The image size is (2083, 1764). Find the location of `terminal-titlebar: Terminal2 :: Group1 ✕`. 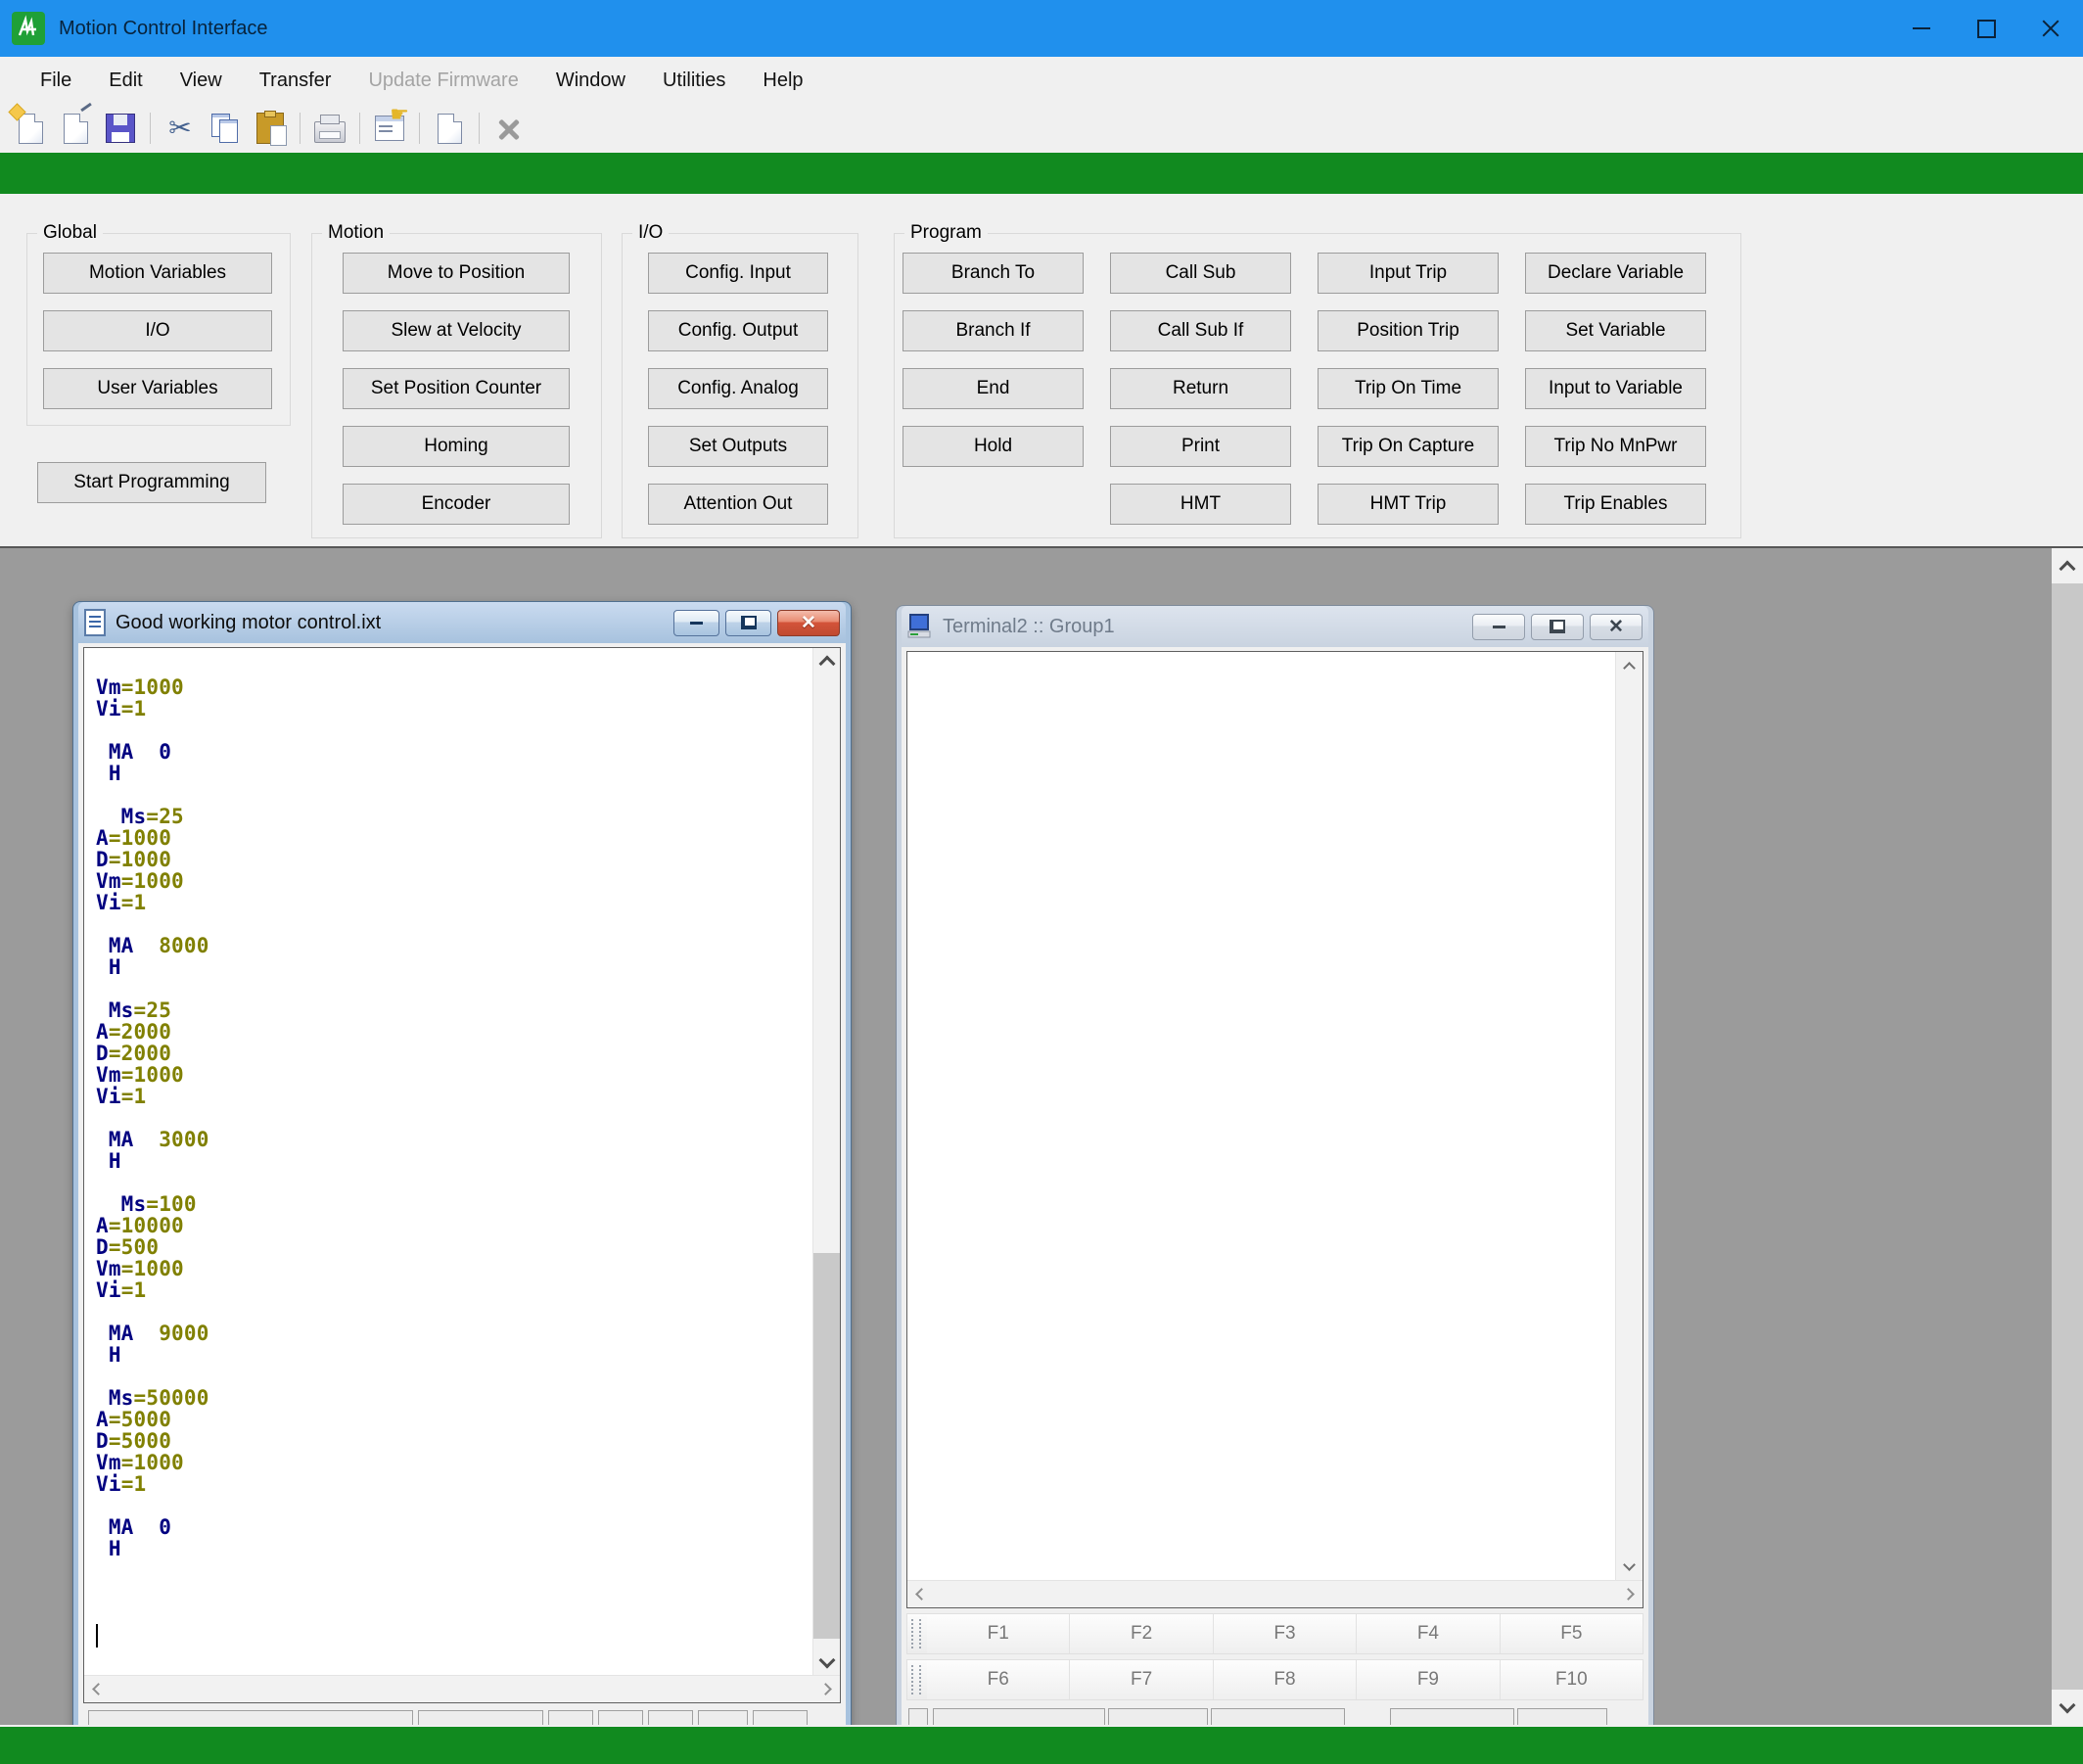

terminal-titlebar: Terminal2 :: Group1 ✕ is located at coordinates (1275, 626).